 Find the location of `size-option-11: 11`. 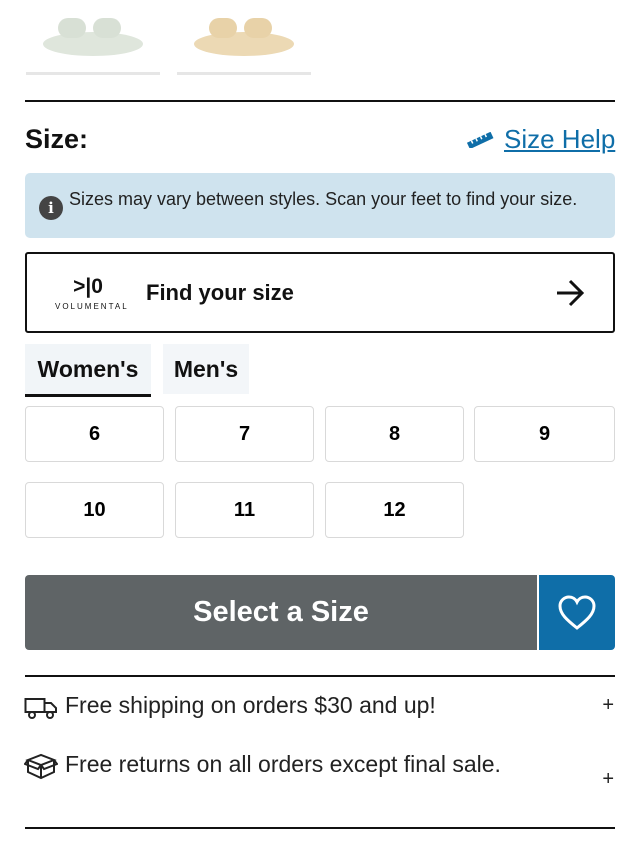

size-option-11: 11 is located at coordinates (244, 510).